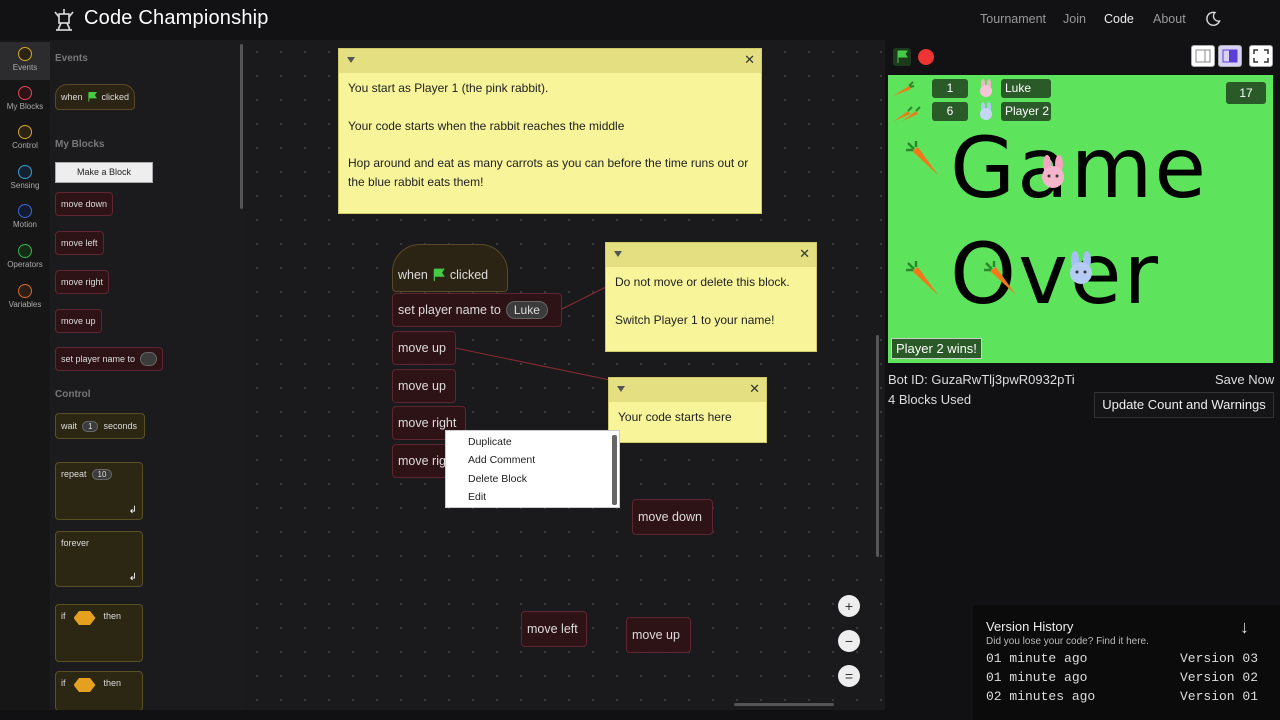  What do you see at coordinates (849, 641) in the screenshot?
I see `zoom-out-button: −` at bounding box center [849, 641].